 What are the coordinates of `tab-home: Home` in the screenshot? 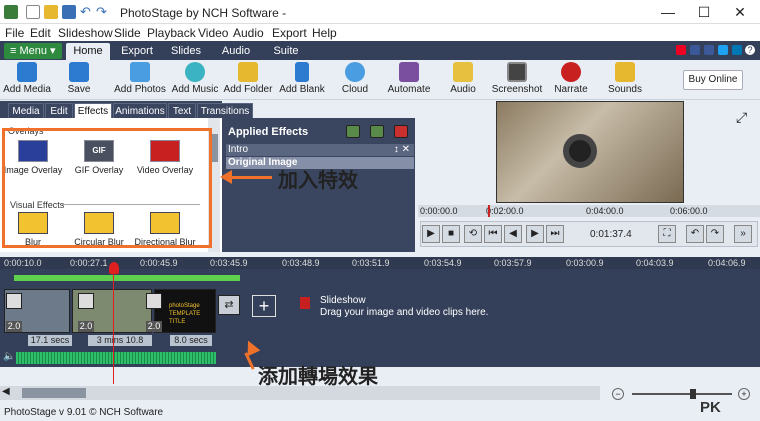 It's located at (88, 51).